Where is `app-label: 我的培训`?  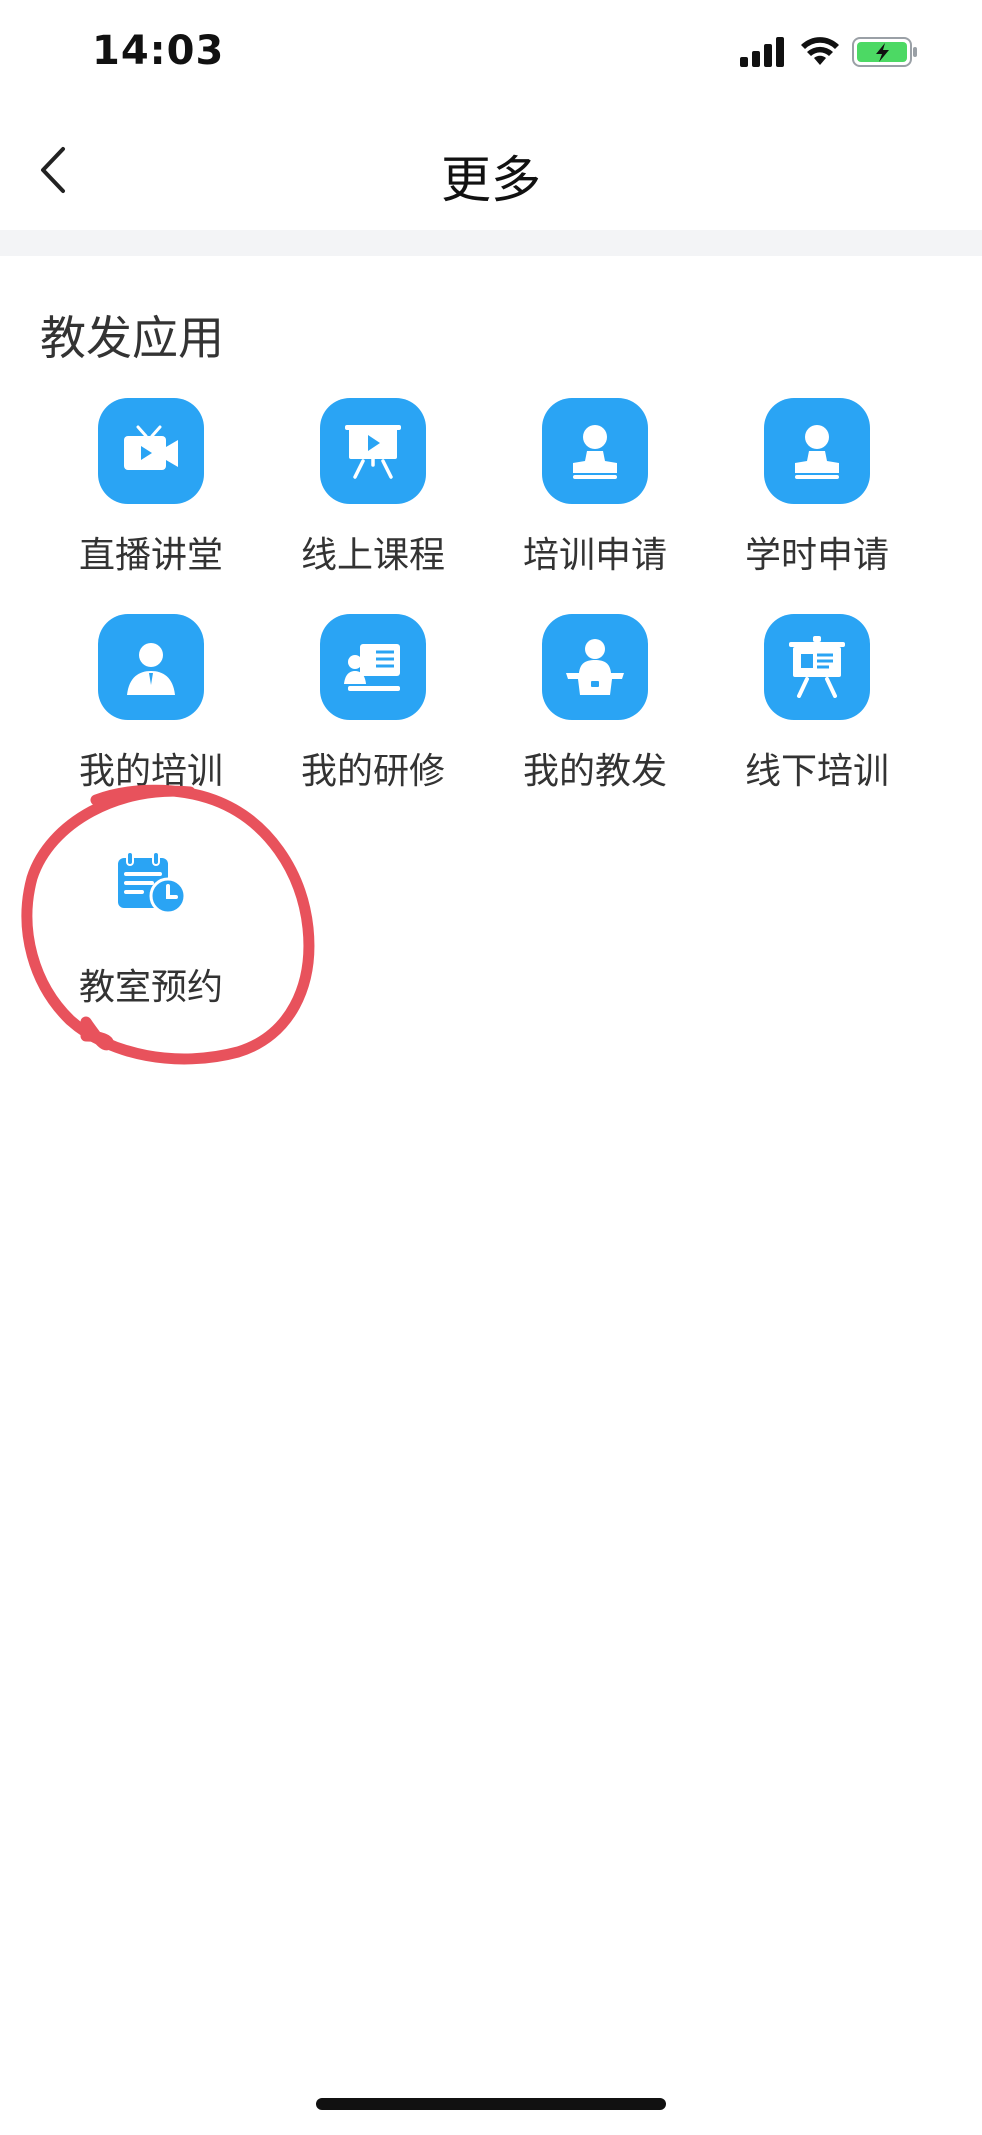
app-label: 我的培训 is located at coordinates (150, 771).